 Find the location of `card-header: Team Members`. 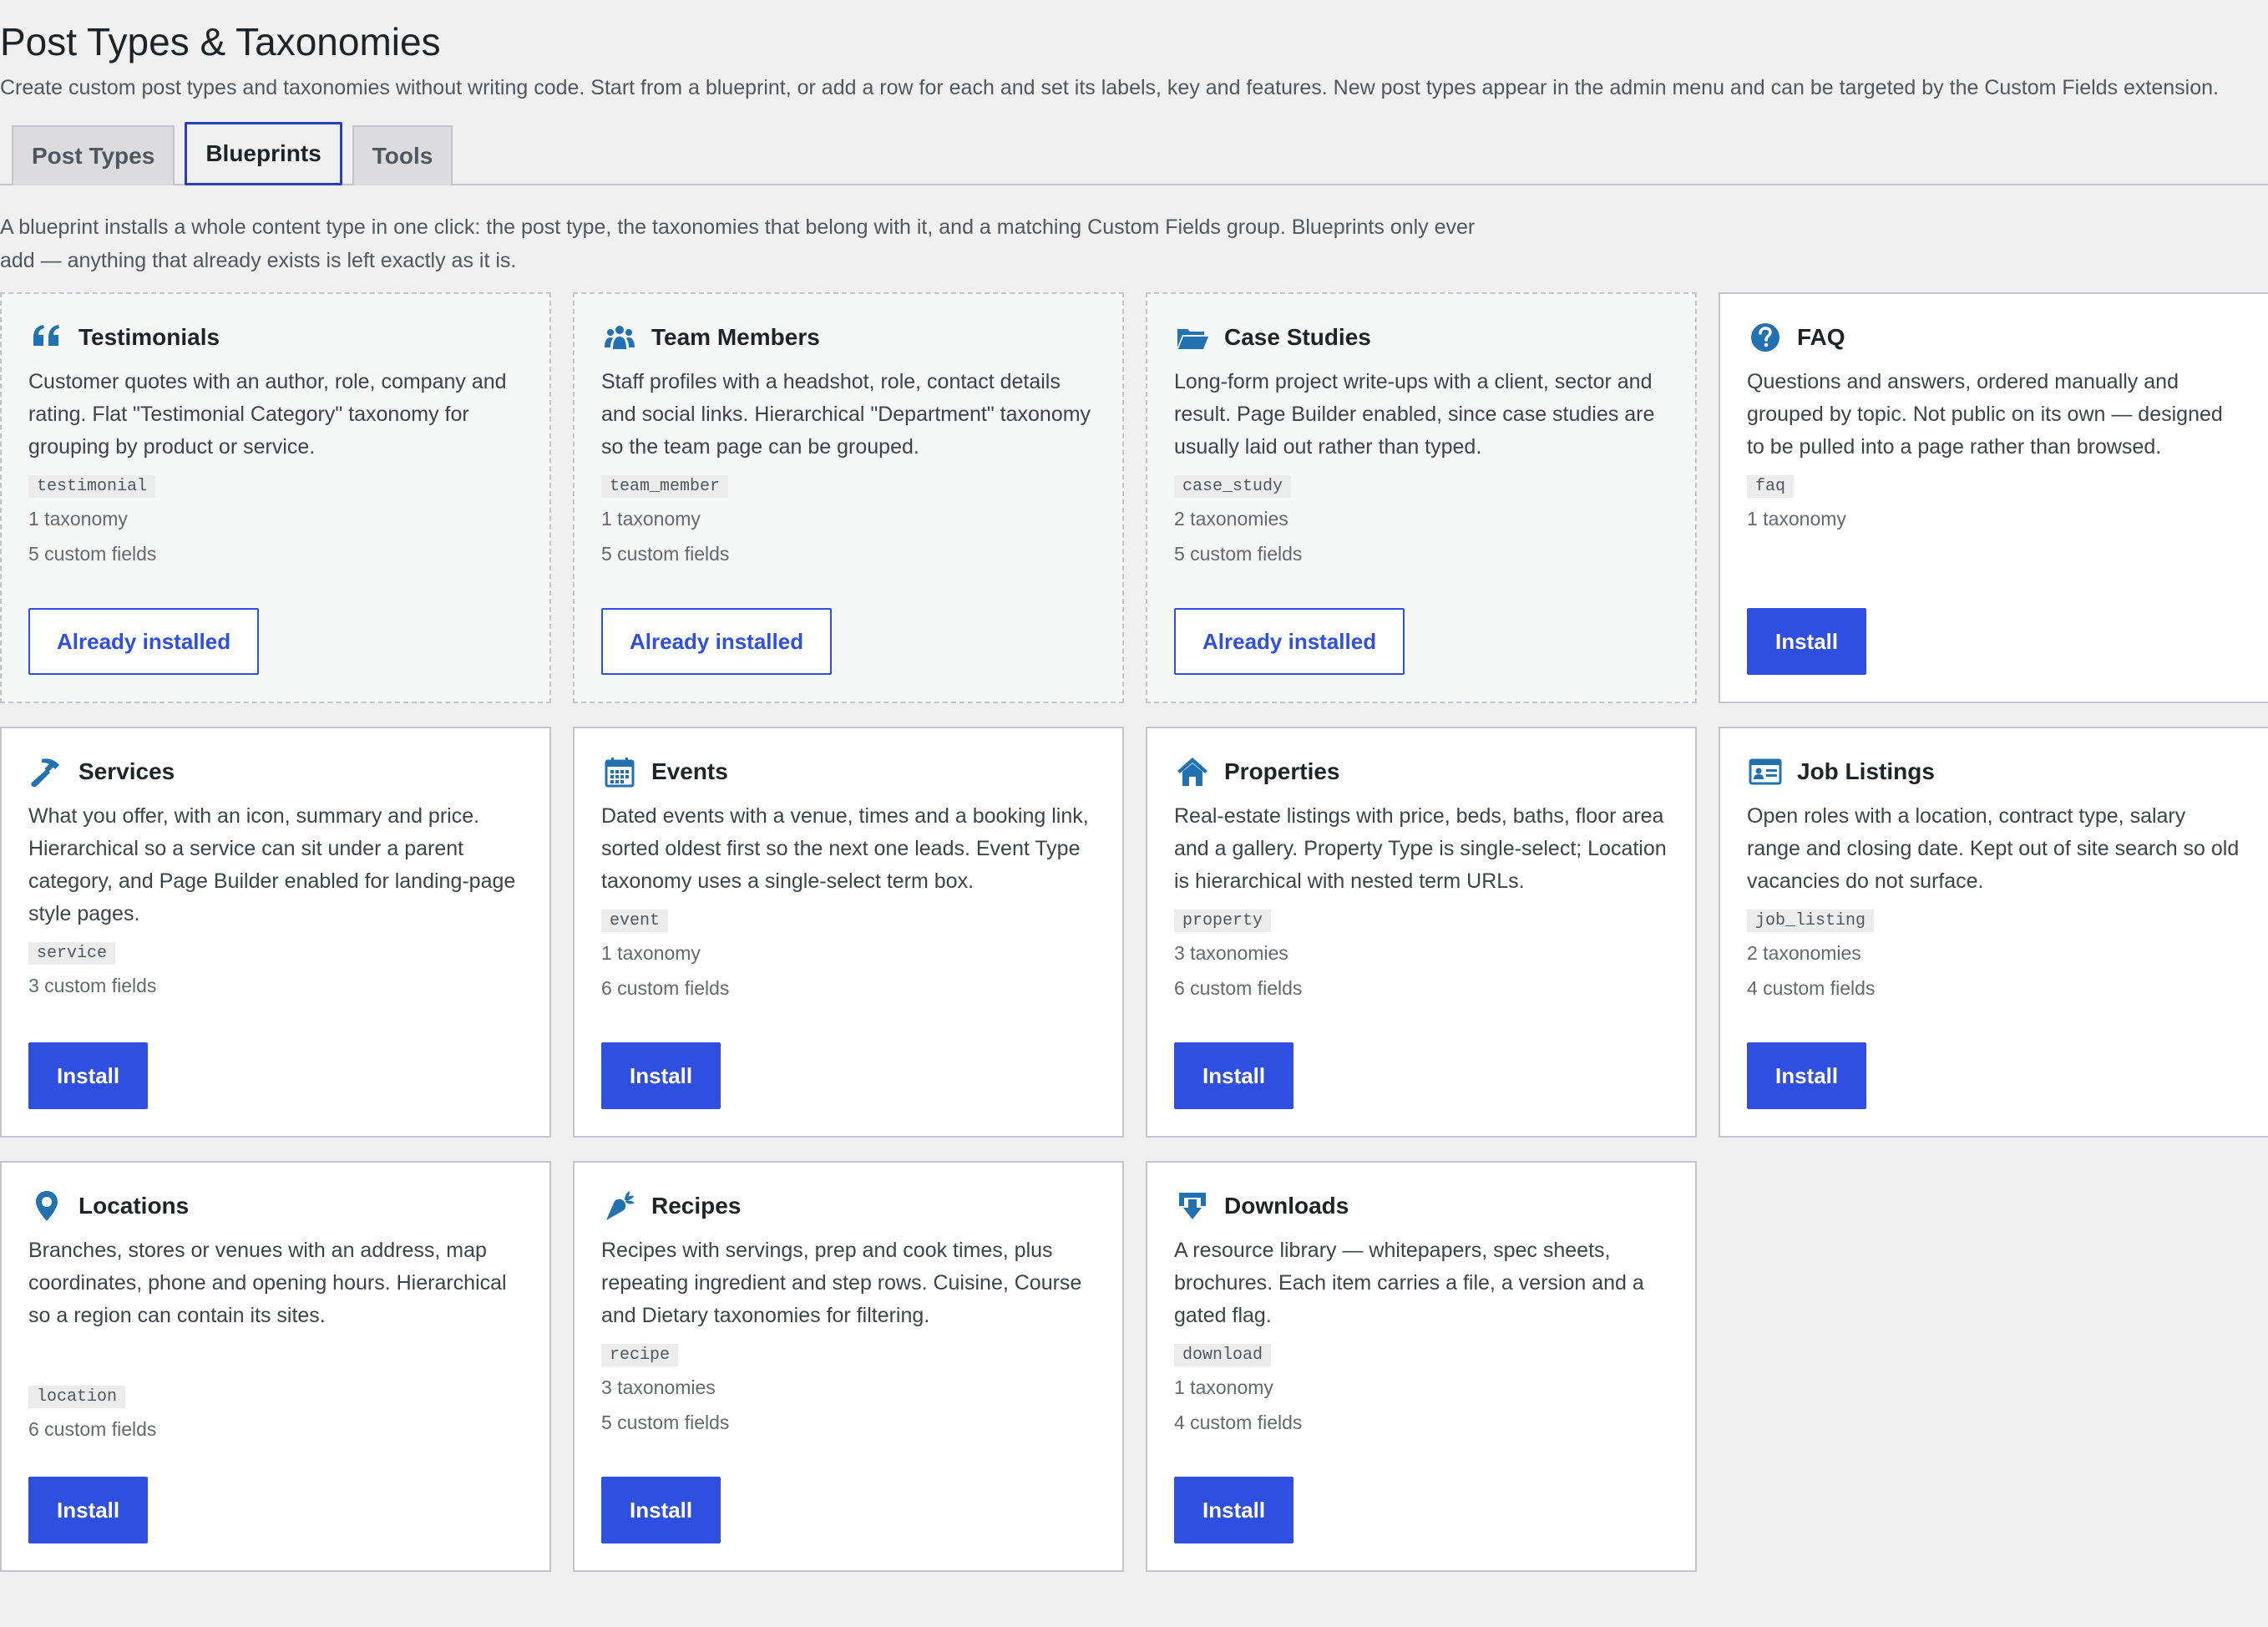

card-header: Team Members is located at coordinates (848, 337).